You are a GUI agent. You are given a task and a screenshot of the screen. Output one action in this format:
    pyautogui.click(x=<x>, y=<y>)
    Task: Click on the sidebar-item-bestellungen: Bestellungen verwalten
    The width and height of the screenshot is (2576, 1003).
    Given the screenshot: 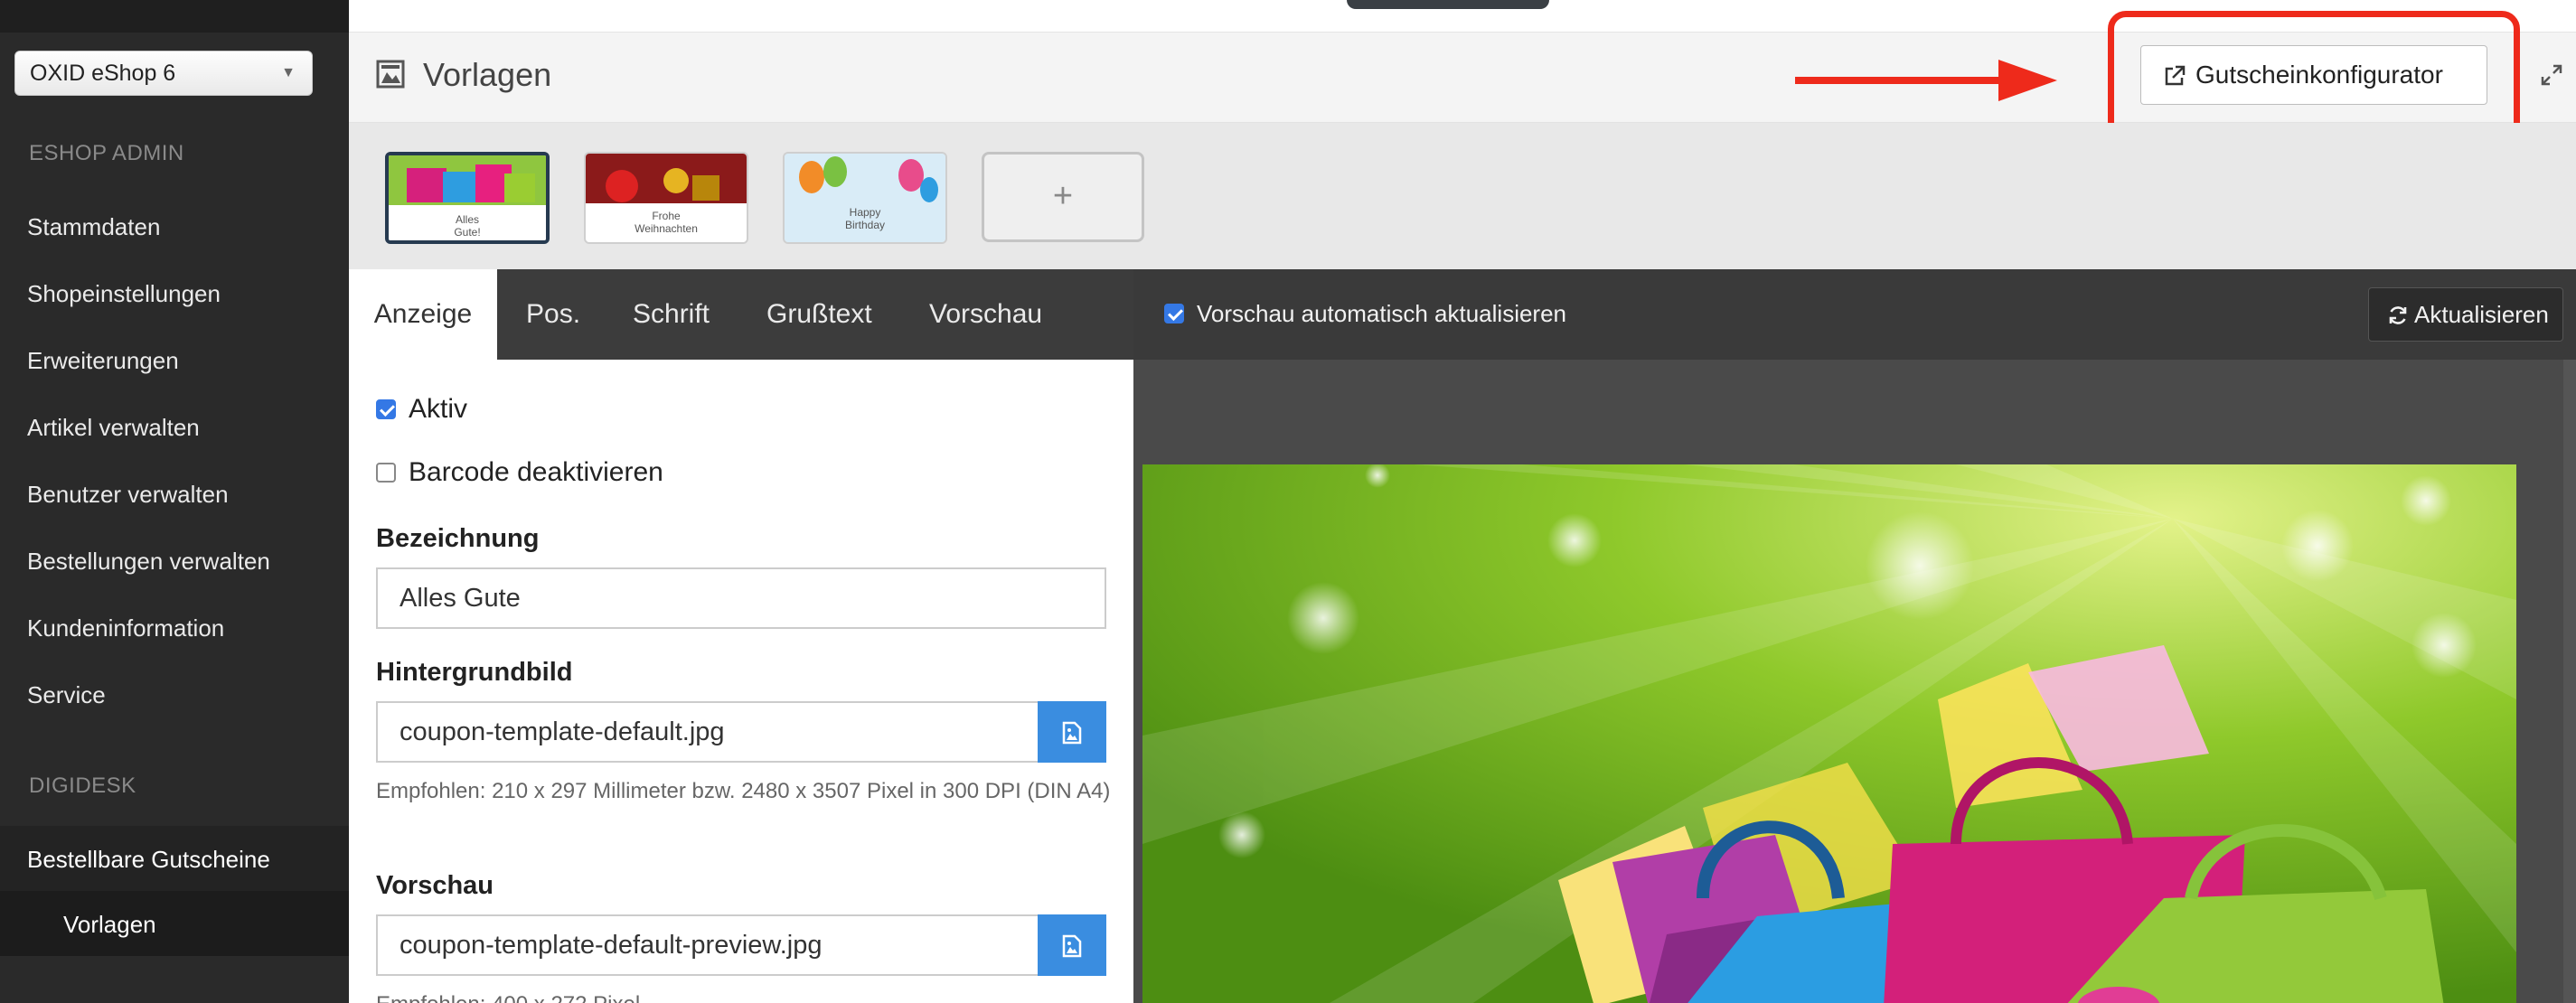 What is the action you would take?
    pyautogui.click(x=148, y=562)
    